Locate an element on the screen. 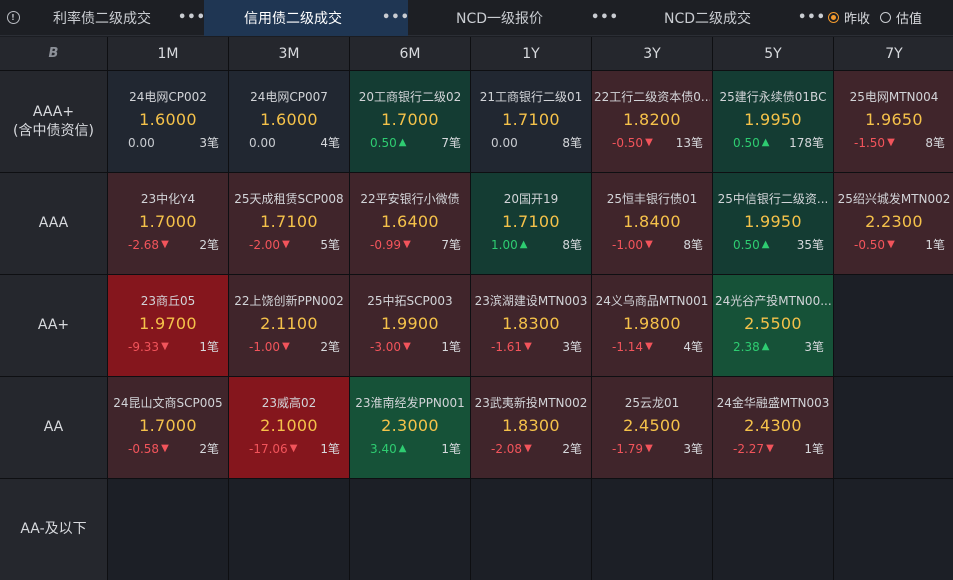  radio-option-1: 昨收 is located at coordinates (849, 17).